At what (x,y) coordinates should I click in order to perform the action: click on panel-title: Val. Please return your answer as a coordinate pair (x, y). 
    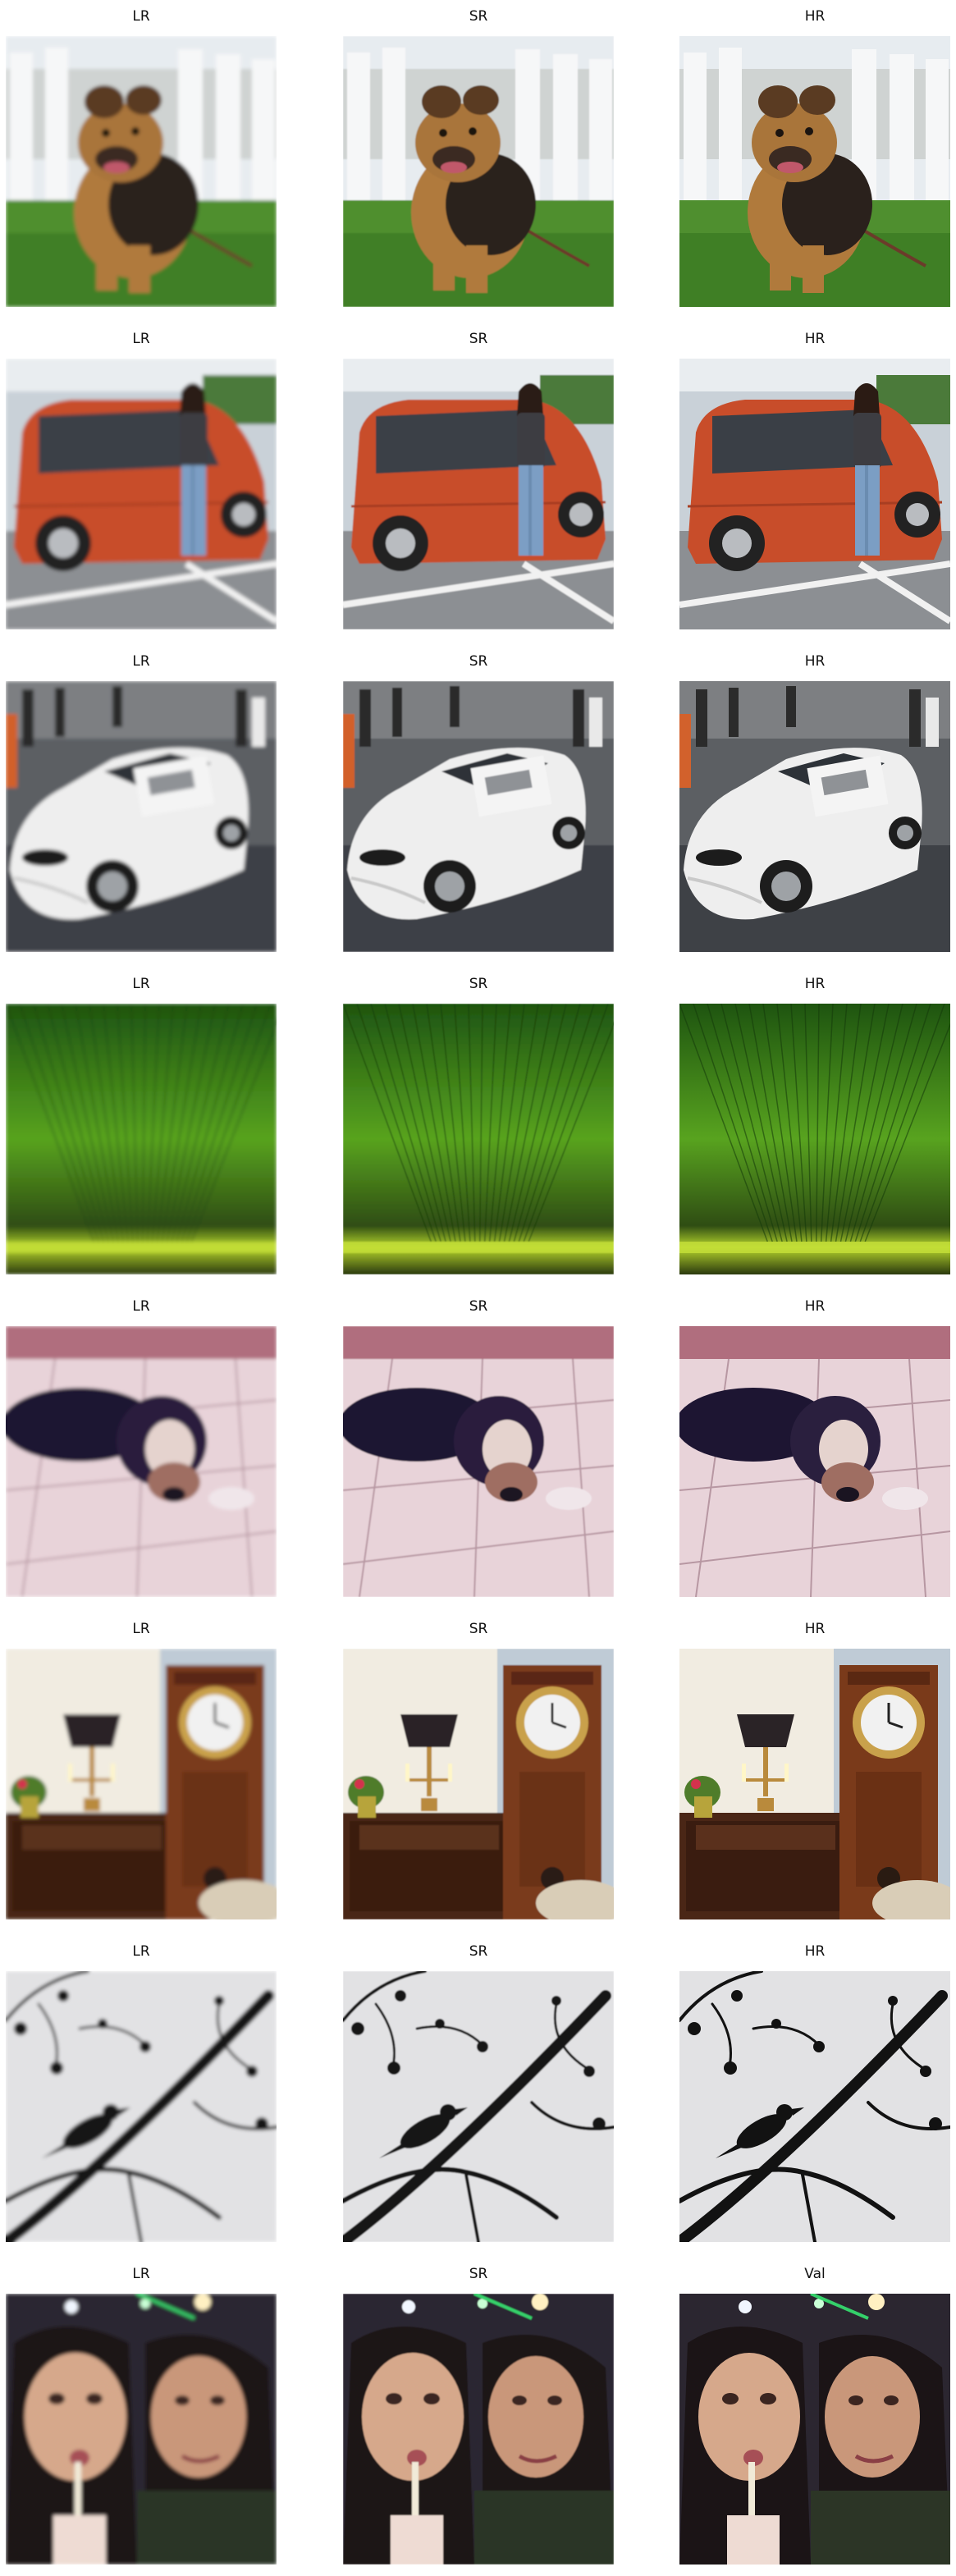
    Looking at the image, I should click on (815, 2274).